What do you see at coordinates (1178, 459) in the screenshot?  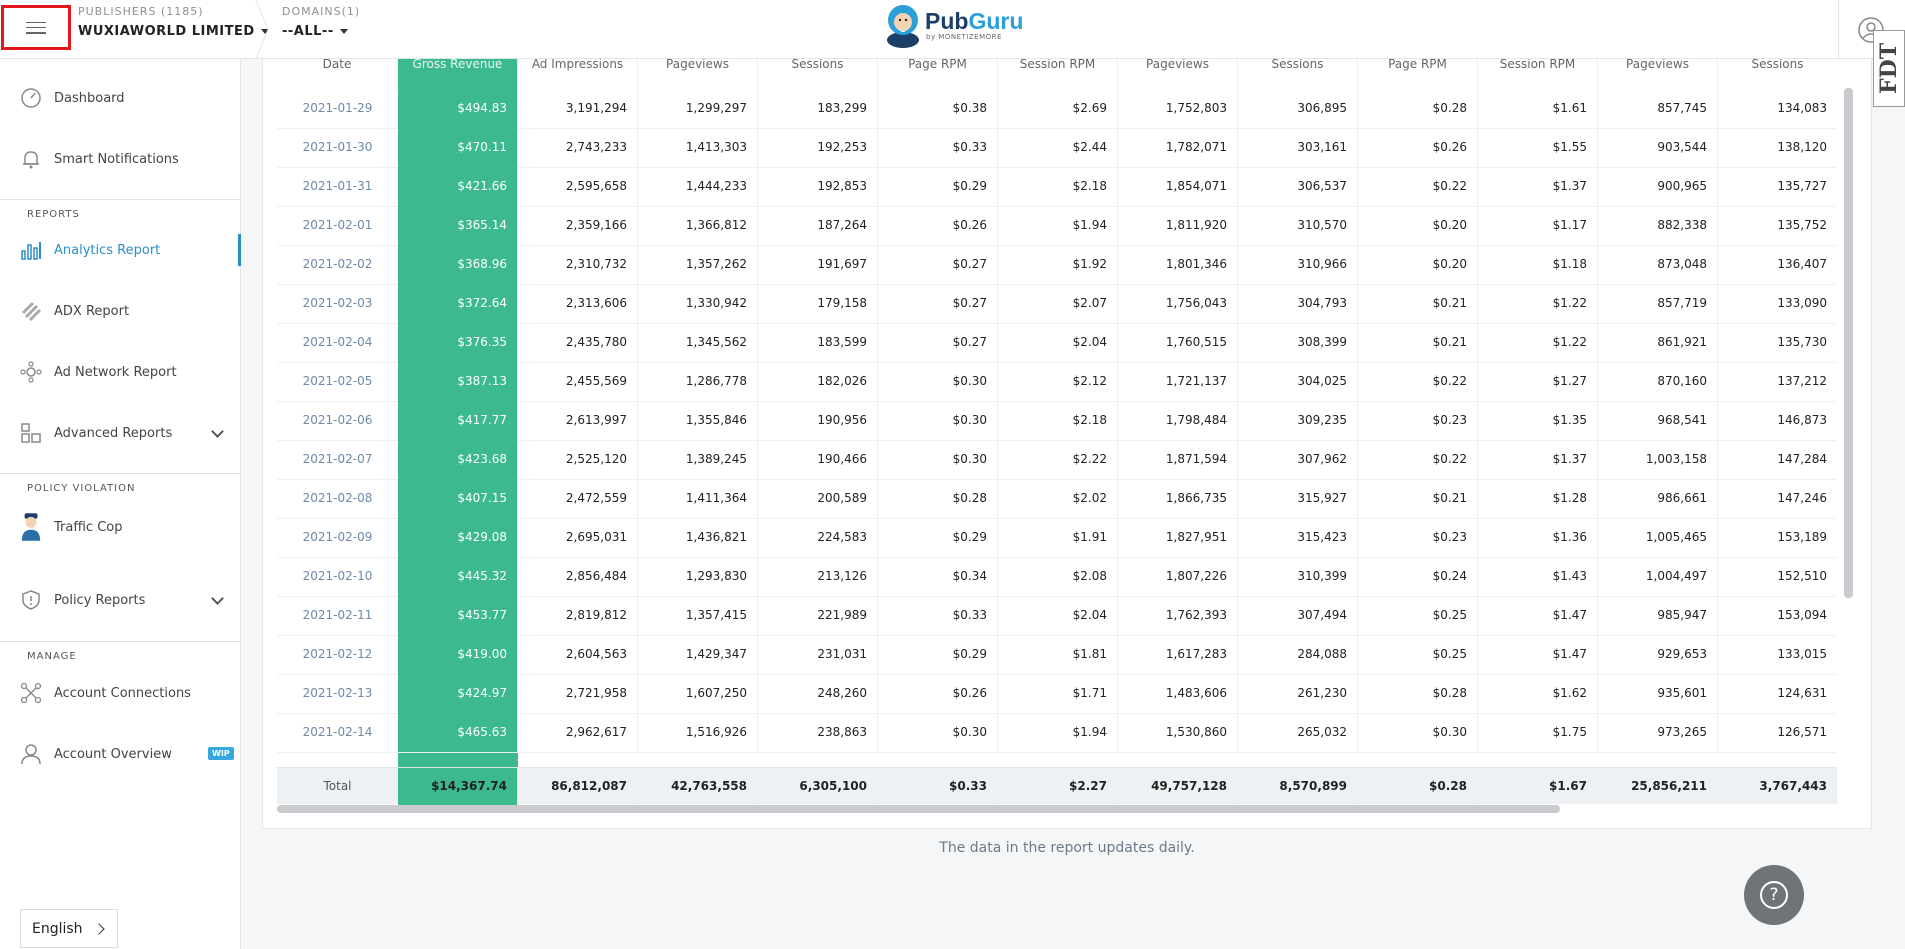 I see `table-cell: 1,871,594` at bounding box center [1178, 459].